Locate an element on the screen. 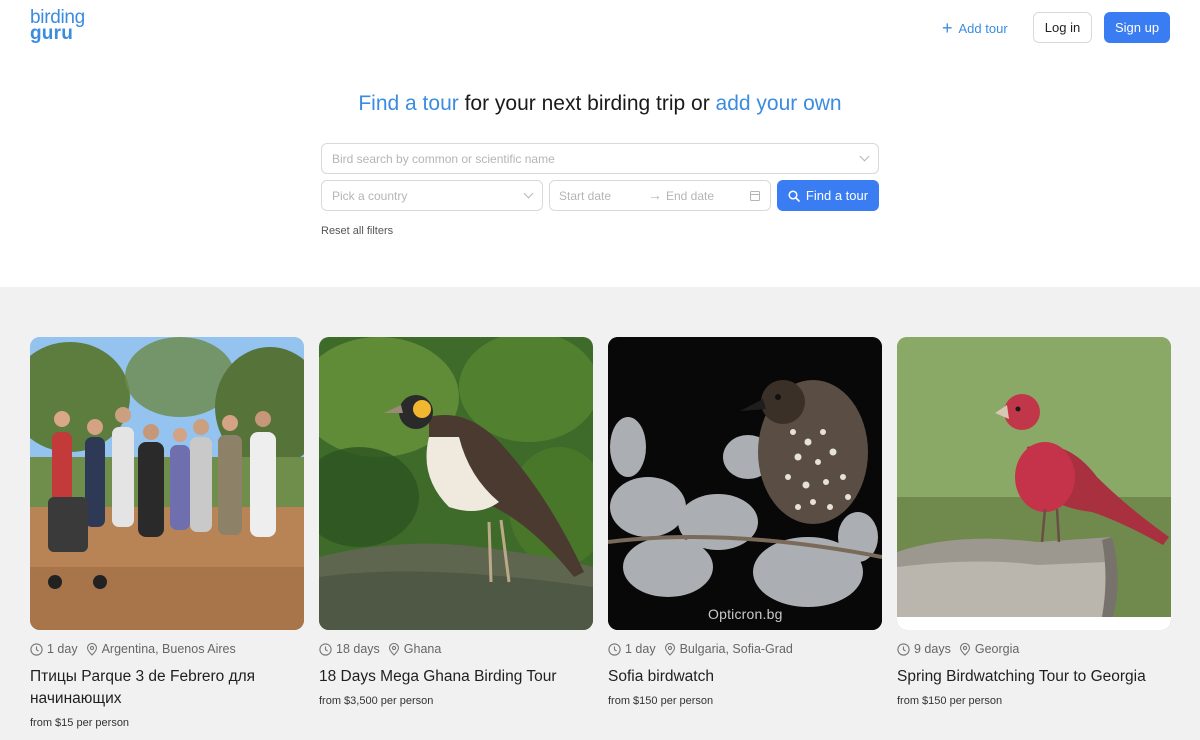  add-tour-label: Add tour is located at coordinates (983, 28).